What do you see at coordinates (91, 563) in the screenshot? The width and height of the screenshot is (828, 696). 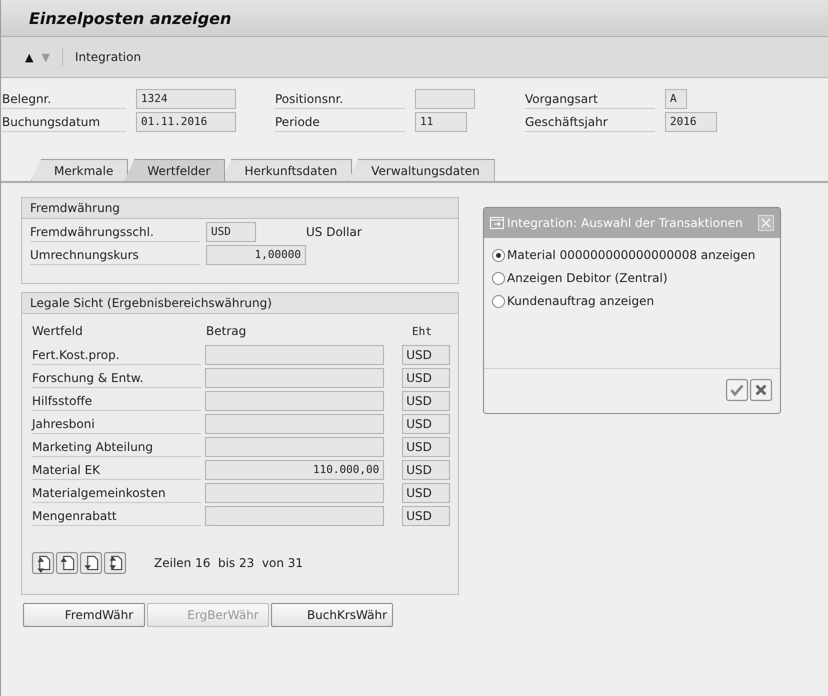 I see `next-page-icon` at bounding box center [91, 563].